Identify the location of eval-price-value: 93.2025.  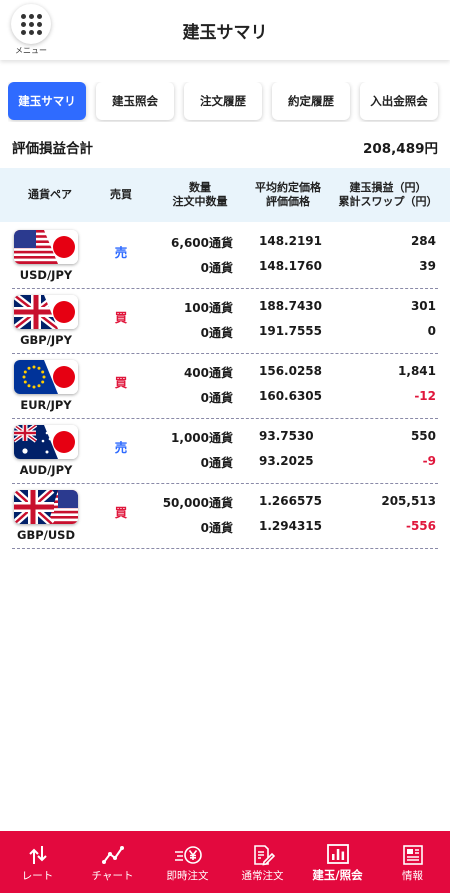
(286, 461).